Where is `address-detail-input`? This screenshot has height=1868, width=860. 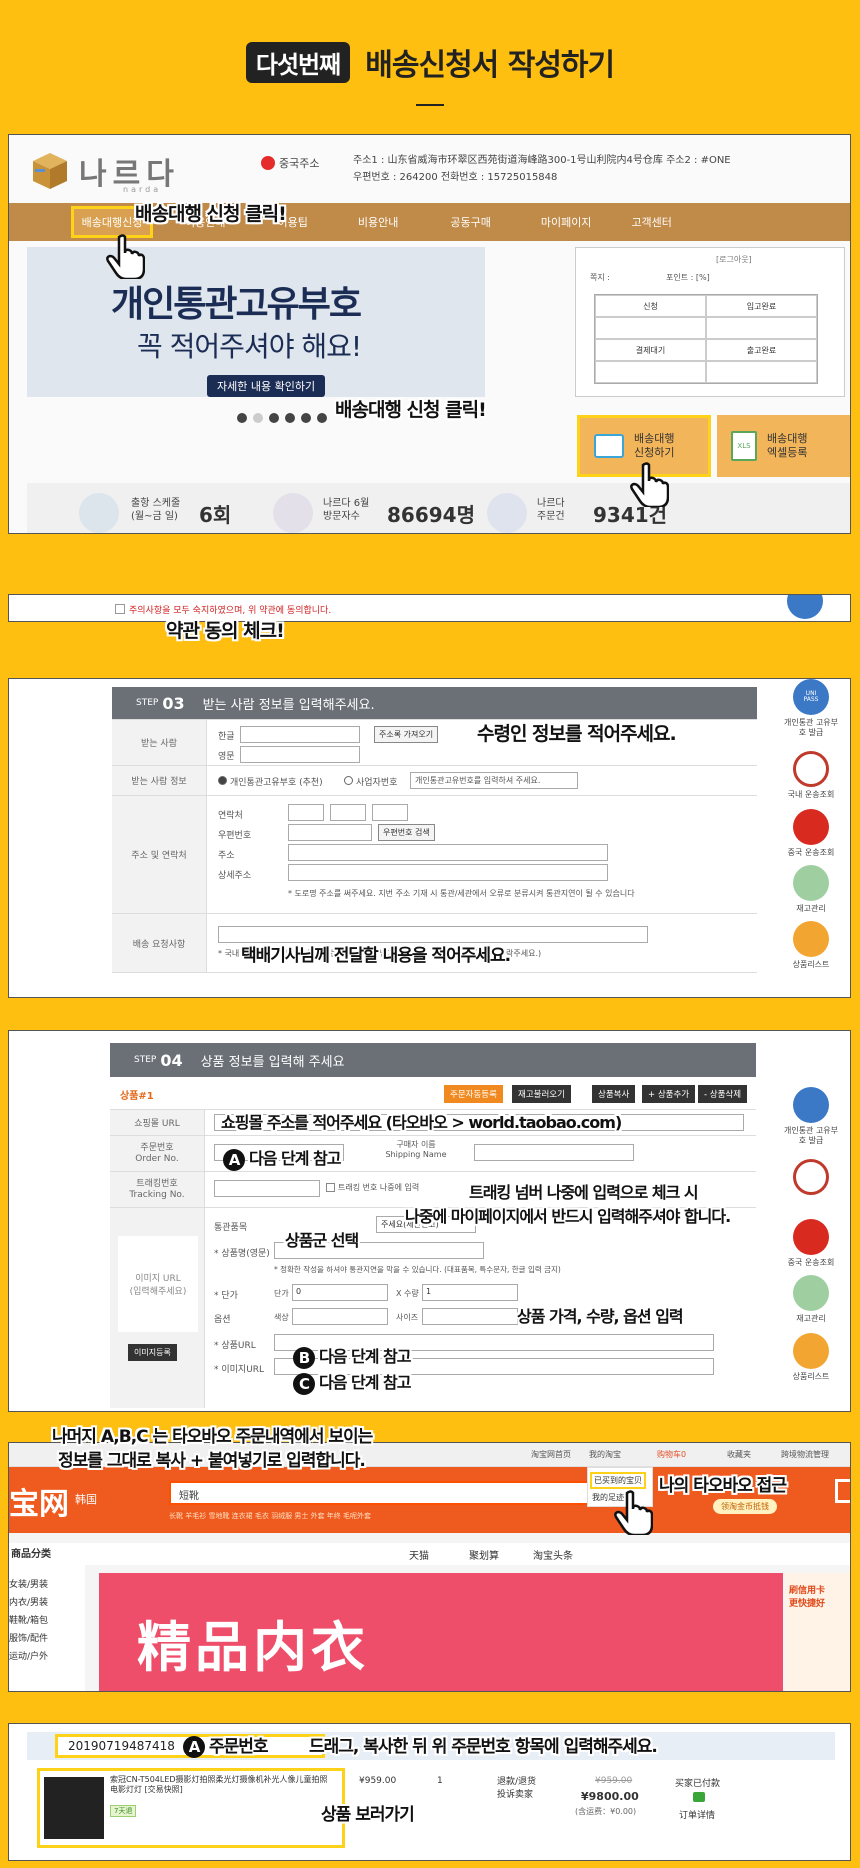
address-detail-input is located at coordinates (448, 872).